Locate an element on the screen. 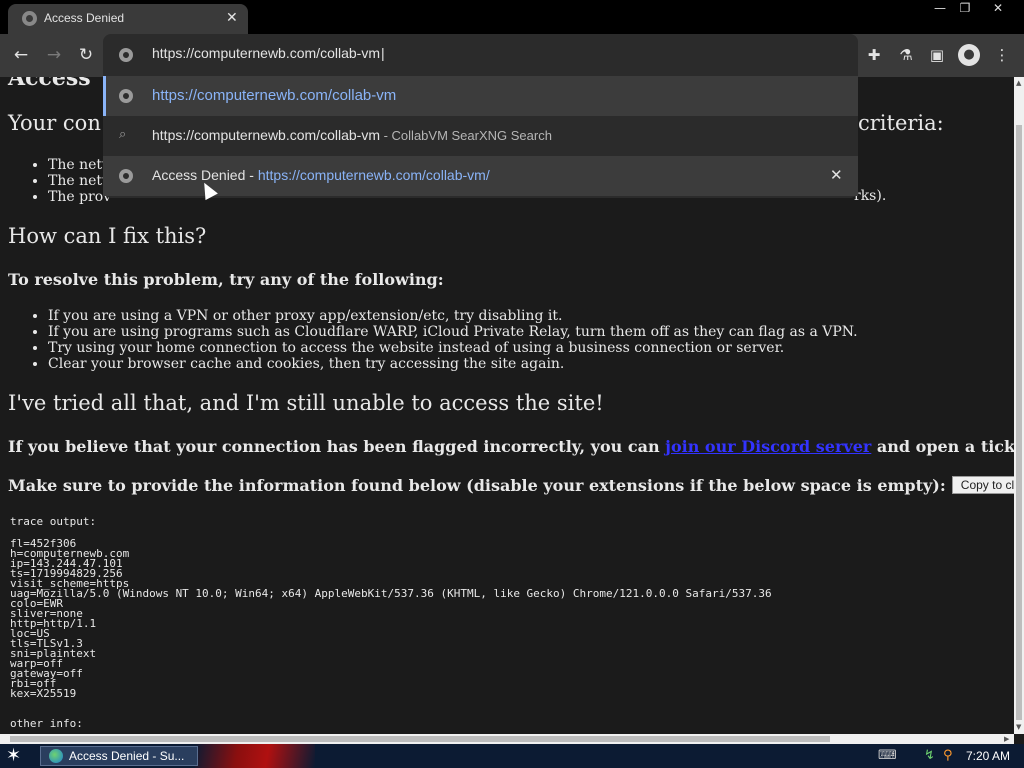  browser-tab: Access Denied ✕ is located at coordinates (128, 19).